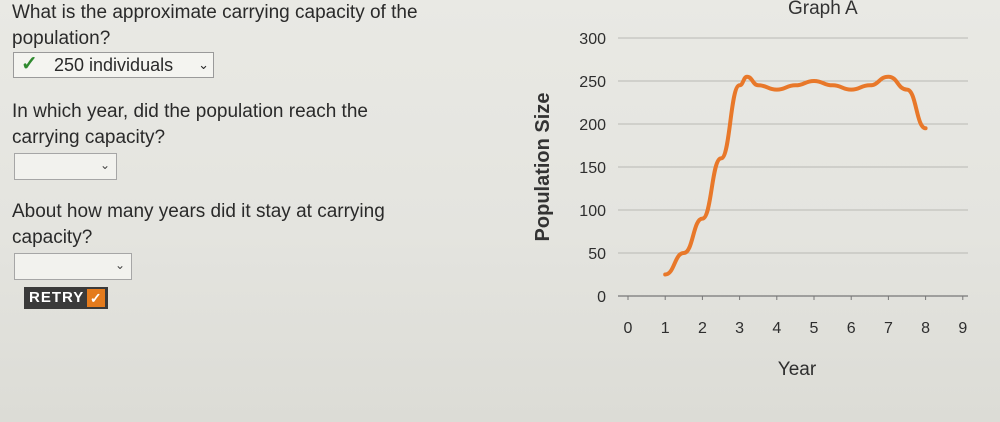 This screenshot has width=1000, height=422. Describe the element at coordinates (592, 82) in the screenshot. I see `y-tick-label: 250` at that location.